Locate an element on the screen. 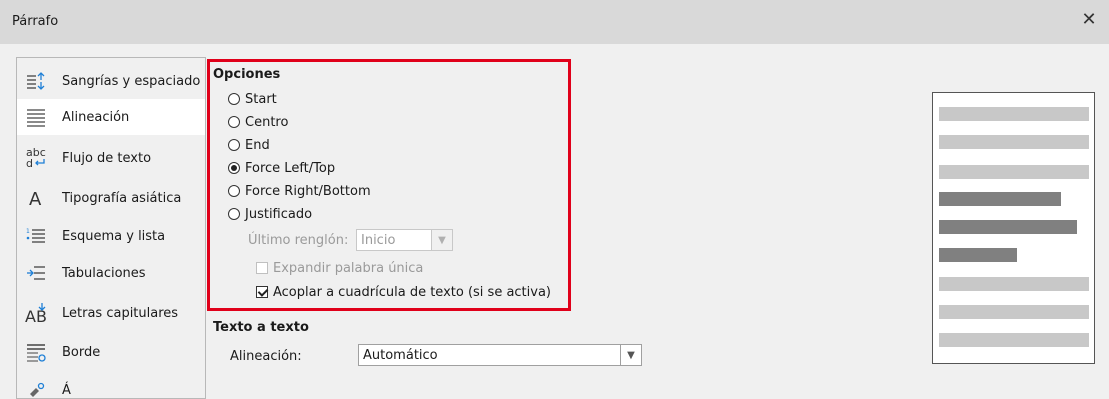 The height and width of the screenshot is (399, 1109). sidebar-item-indents: Sangrías y espaciado is located at coordinates (111, 81).